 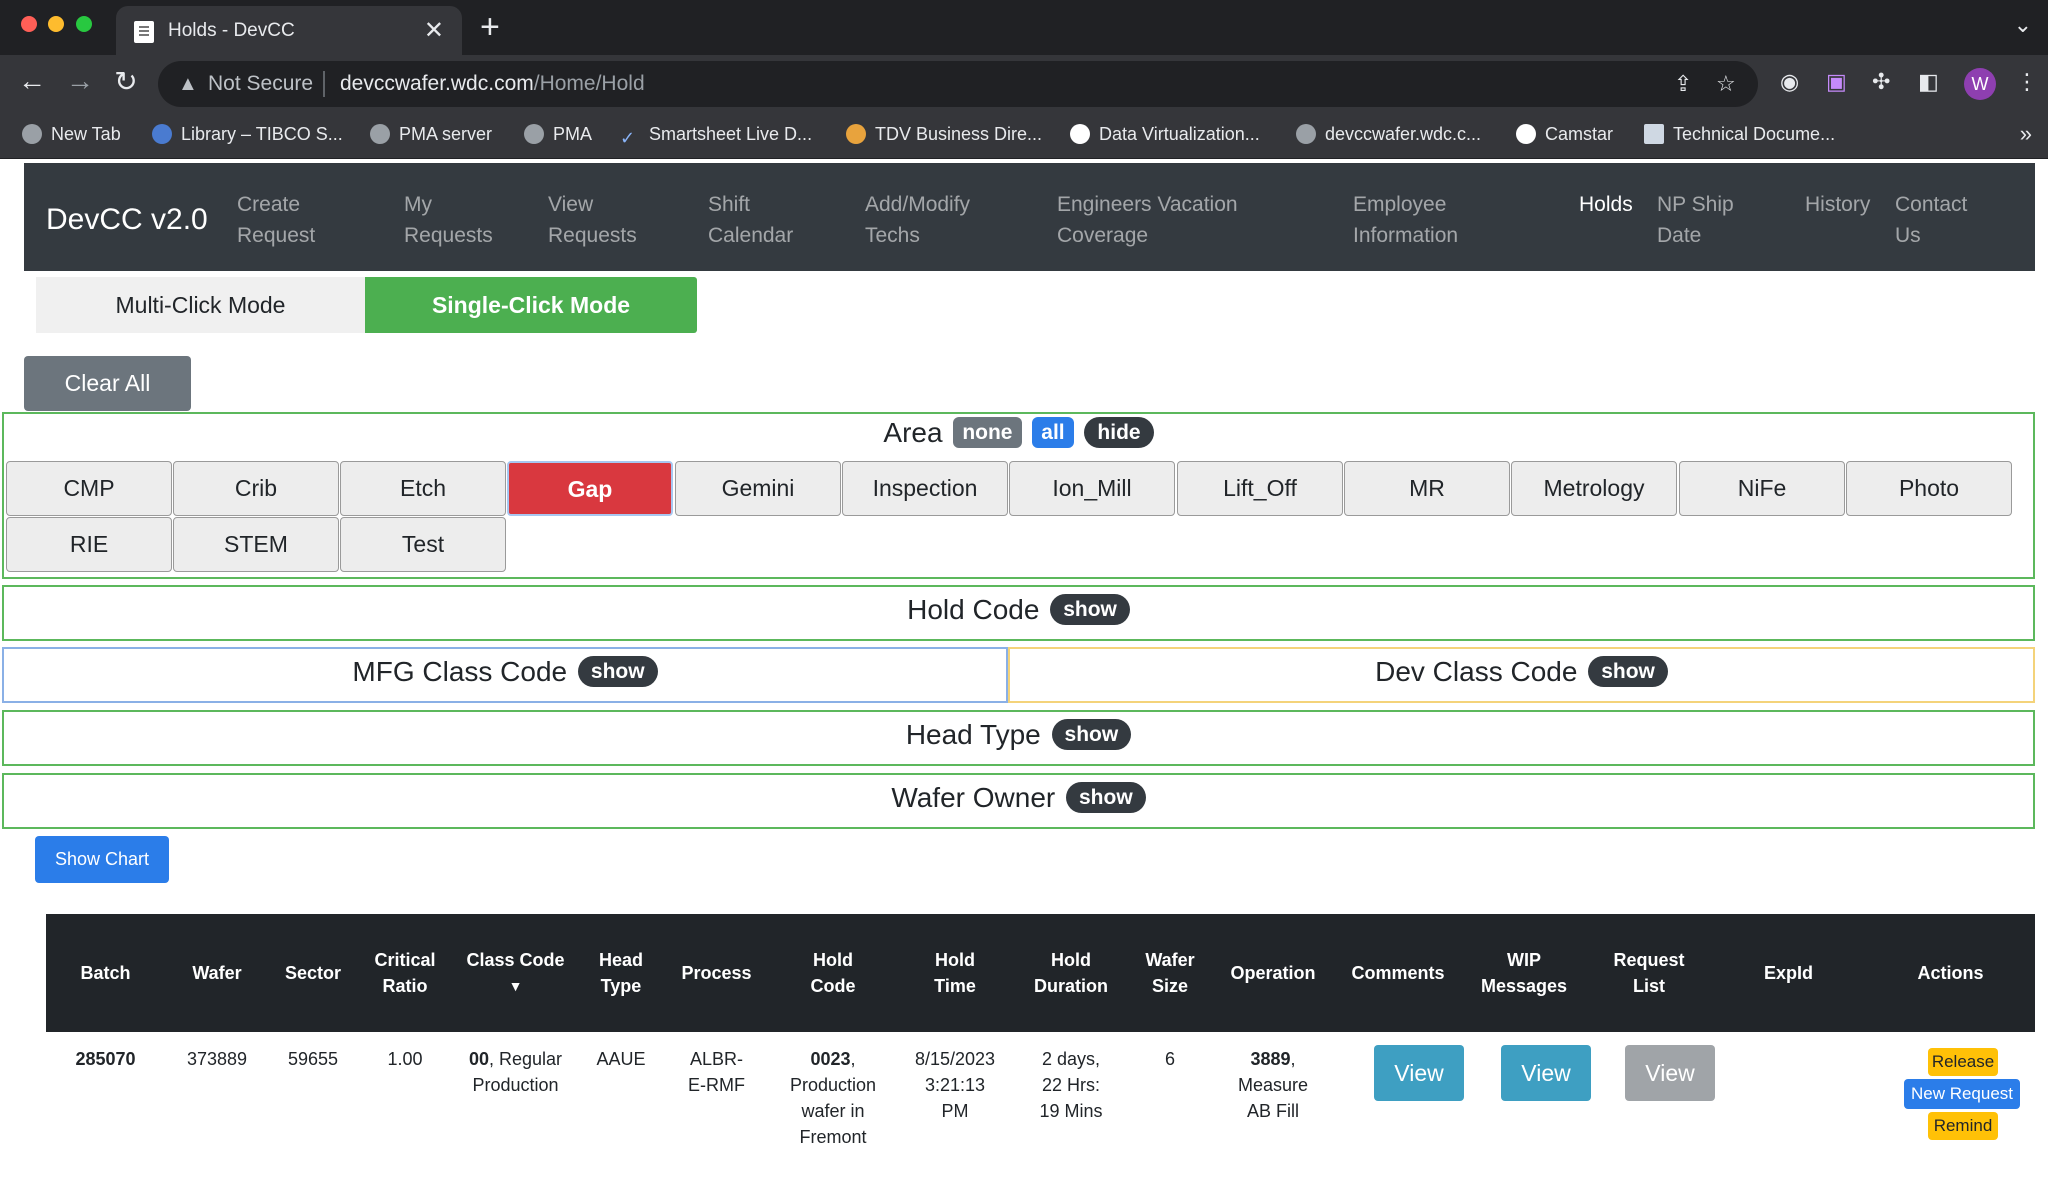 What do you see at coordinates (1837, 204) in the screenshot?
I see `nav-history: History` at bounding box center [1837, 204].